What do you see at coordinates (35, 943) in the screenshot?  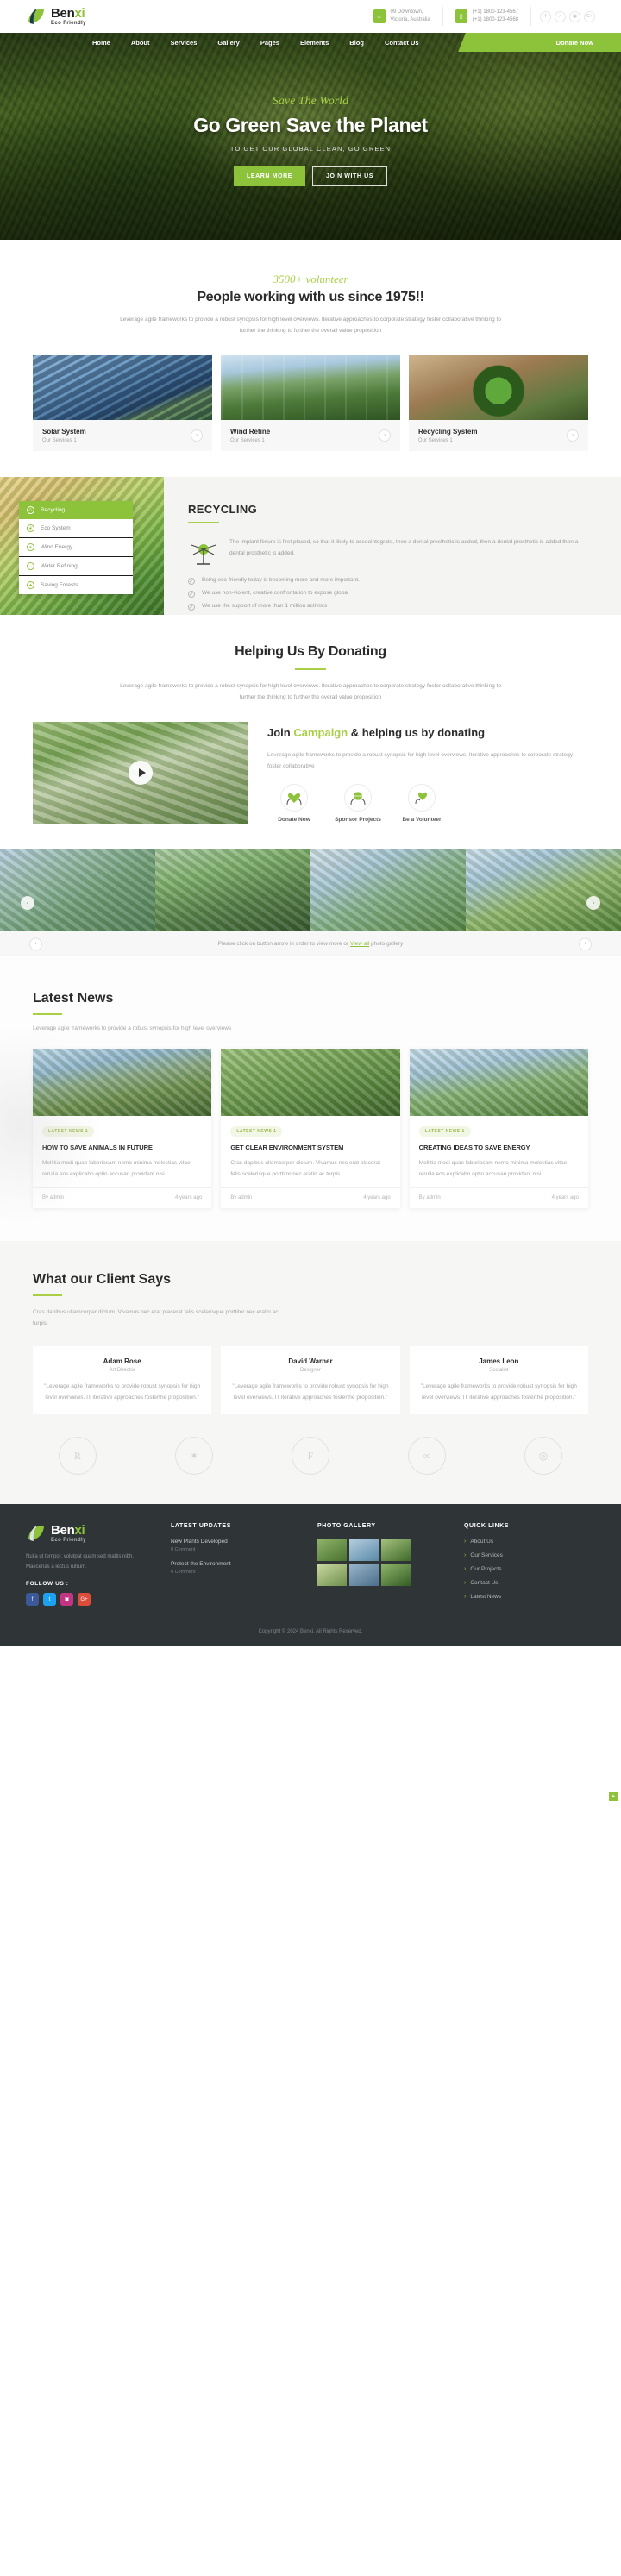 I see `gallery-bar-prev: ‹` at bounding box center [35, 943].